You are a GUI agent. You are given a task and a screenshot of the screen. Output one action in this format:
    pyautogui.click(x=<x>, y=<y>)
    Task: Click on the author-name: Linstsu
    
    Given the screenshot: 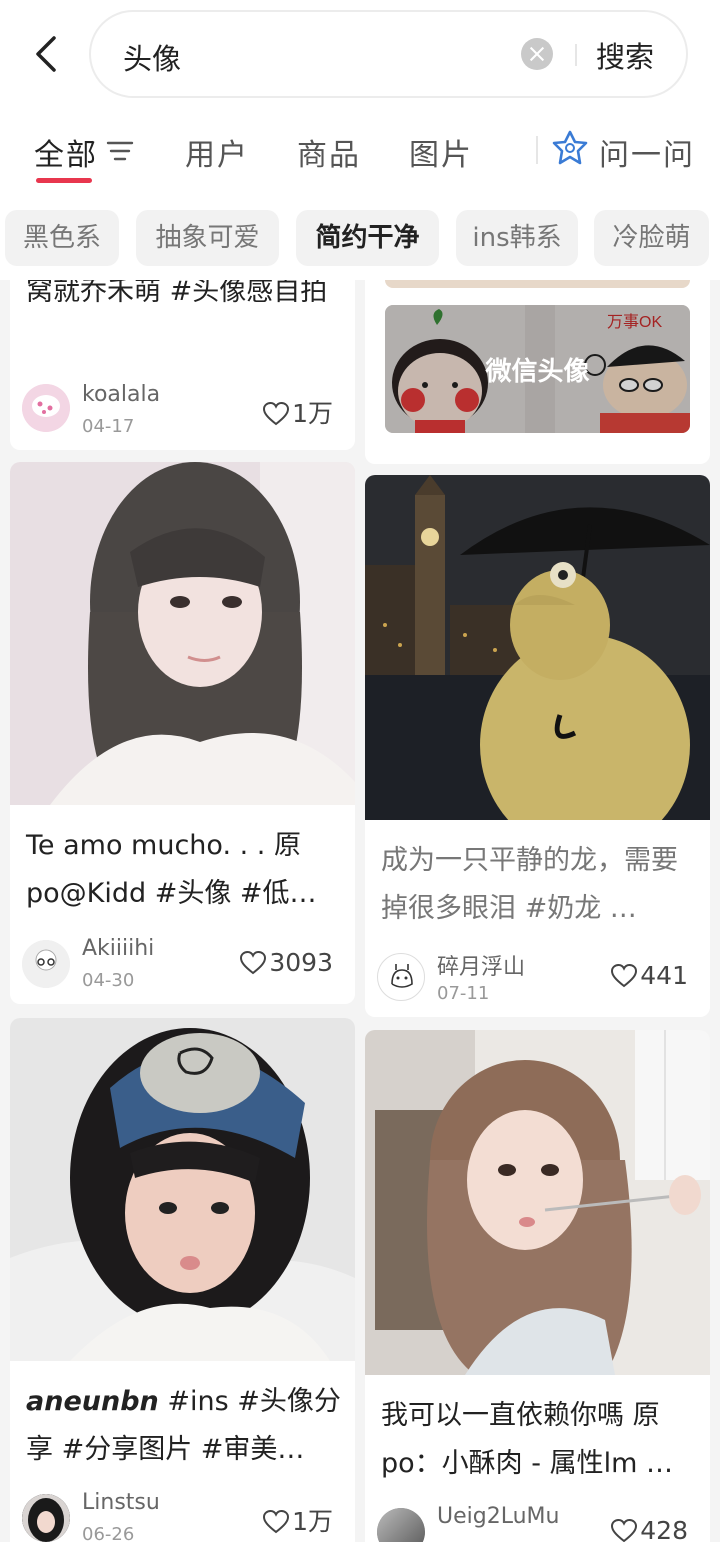 What is the action you would take?
    pyautogui.click(x=121, y=1502)
    